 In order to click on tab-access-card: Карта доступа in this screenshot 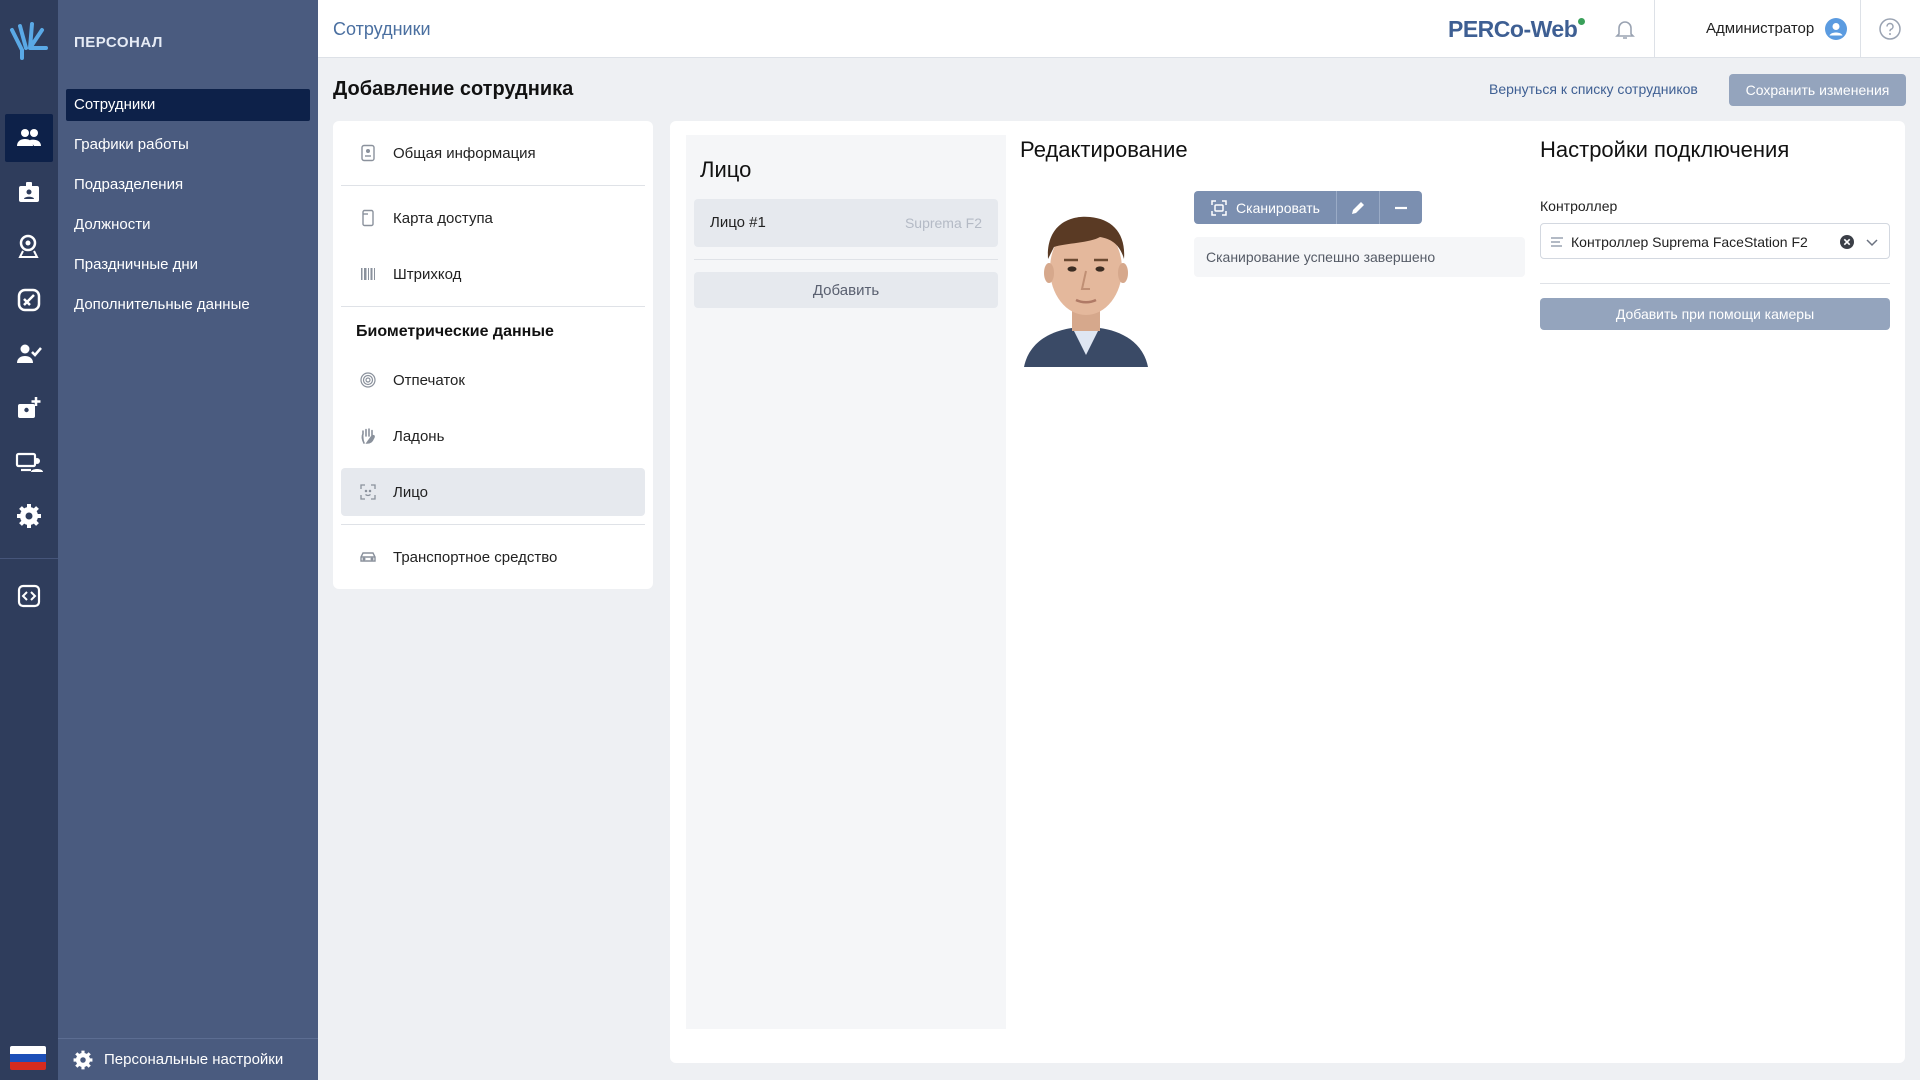, I will do `click(493, 218)`.